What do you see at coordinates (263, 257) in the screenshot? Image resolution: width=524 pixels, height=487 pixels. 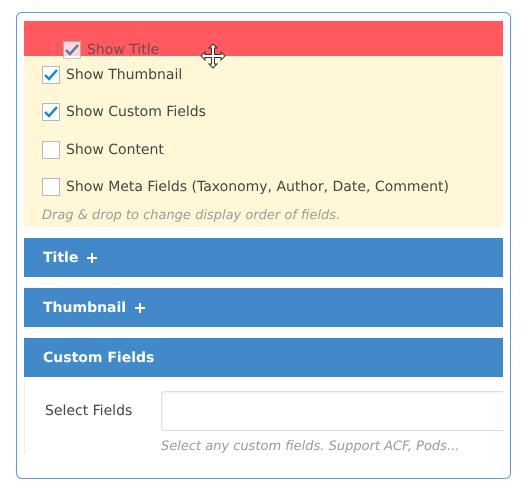 I see `section-header: Title` at bounding box center [263, 257].